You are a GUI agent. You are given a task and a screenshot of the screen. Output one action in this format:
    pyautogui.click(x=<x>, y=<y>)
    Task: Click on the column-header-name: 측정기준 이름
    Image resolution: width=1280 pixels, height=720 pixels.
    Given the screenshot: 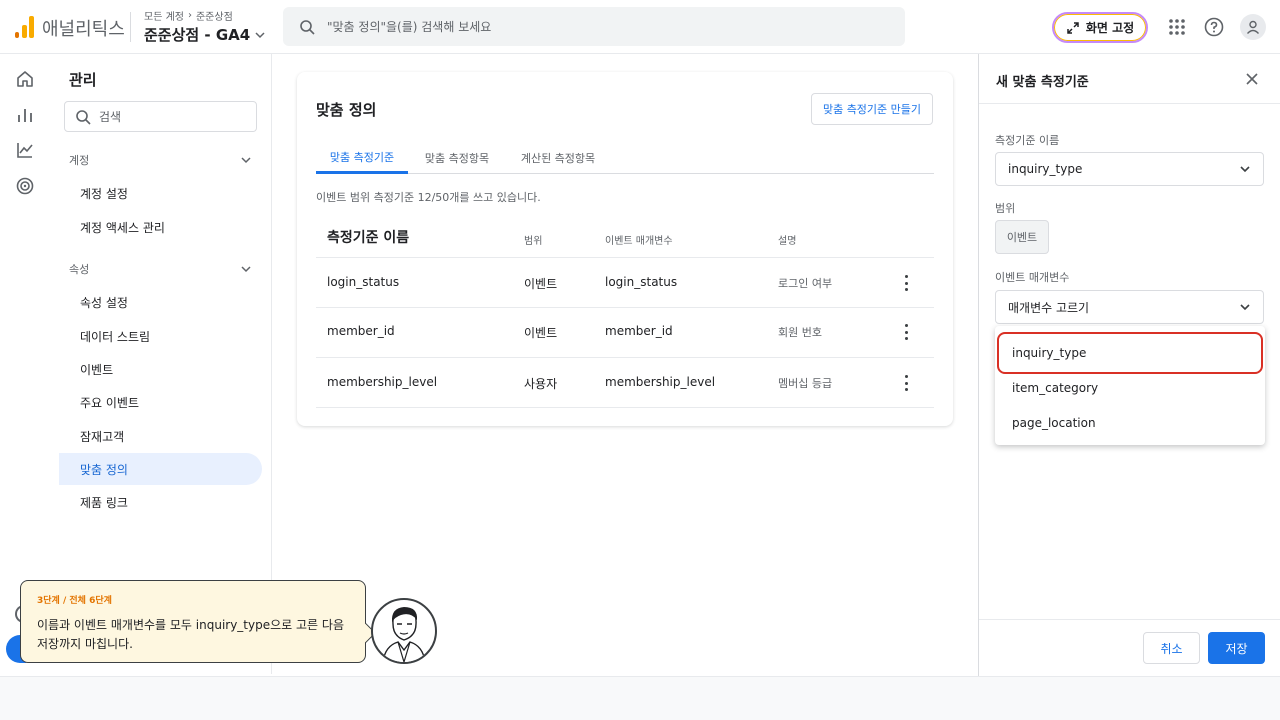 What is the action you would take?
    pyautogui.click(x=368, y=237)
    